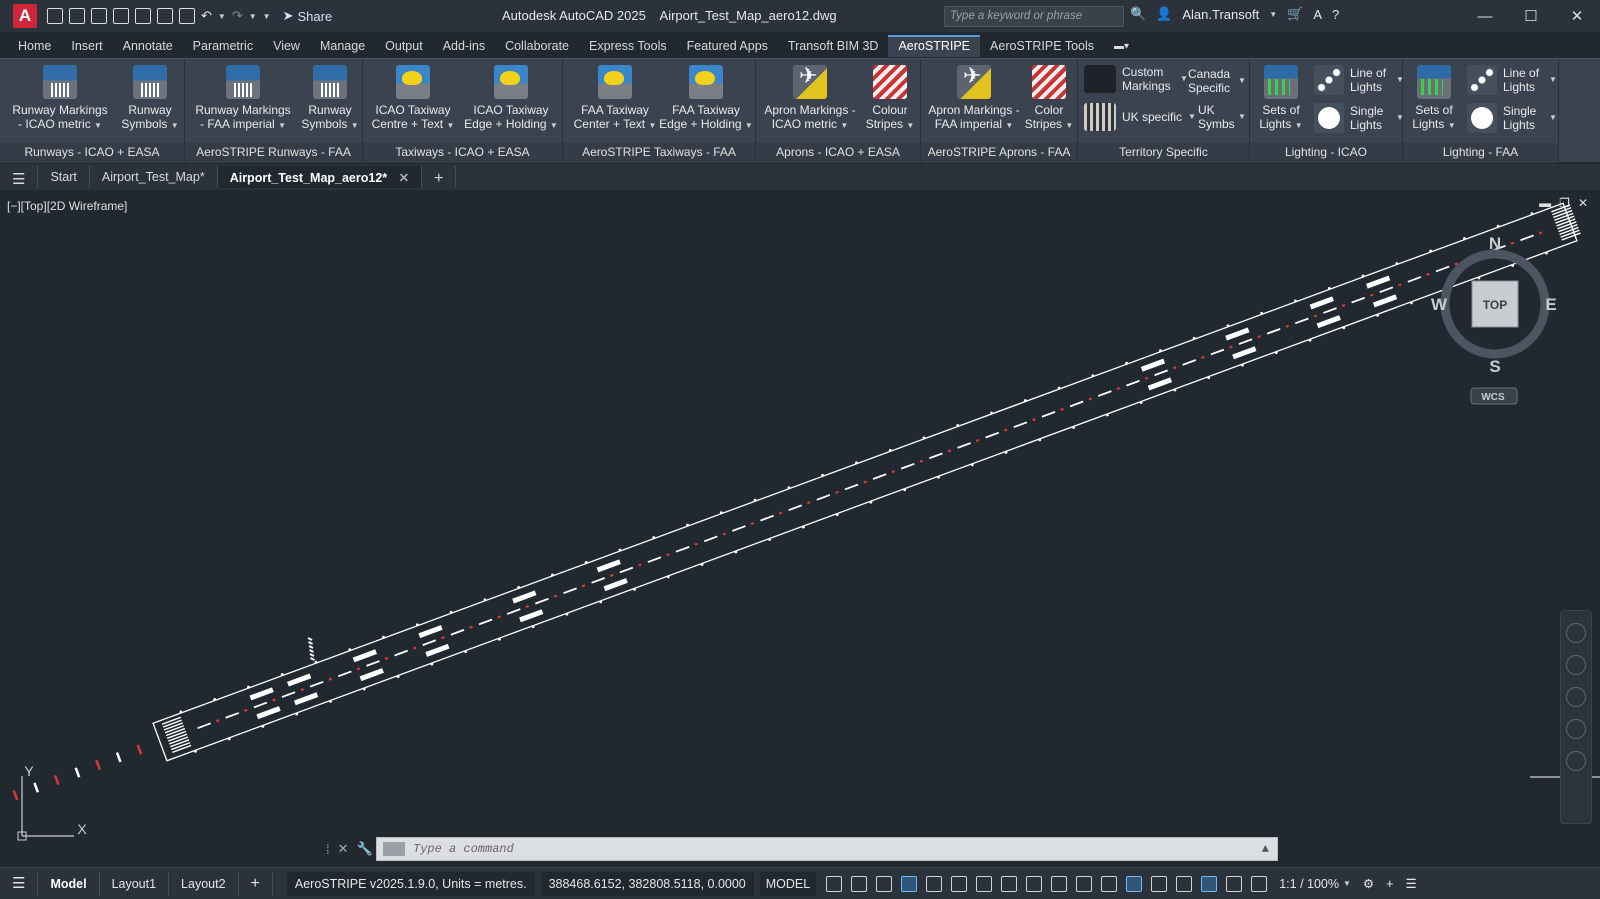 This screenshot has width=1600, height=899. What do you see at coordinates (413, 99) in the screenshot?
I see `icao-taxiway-centre-button: ICAO Taxiway Centre + Text ▼` at bounding box center [413, 99].